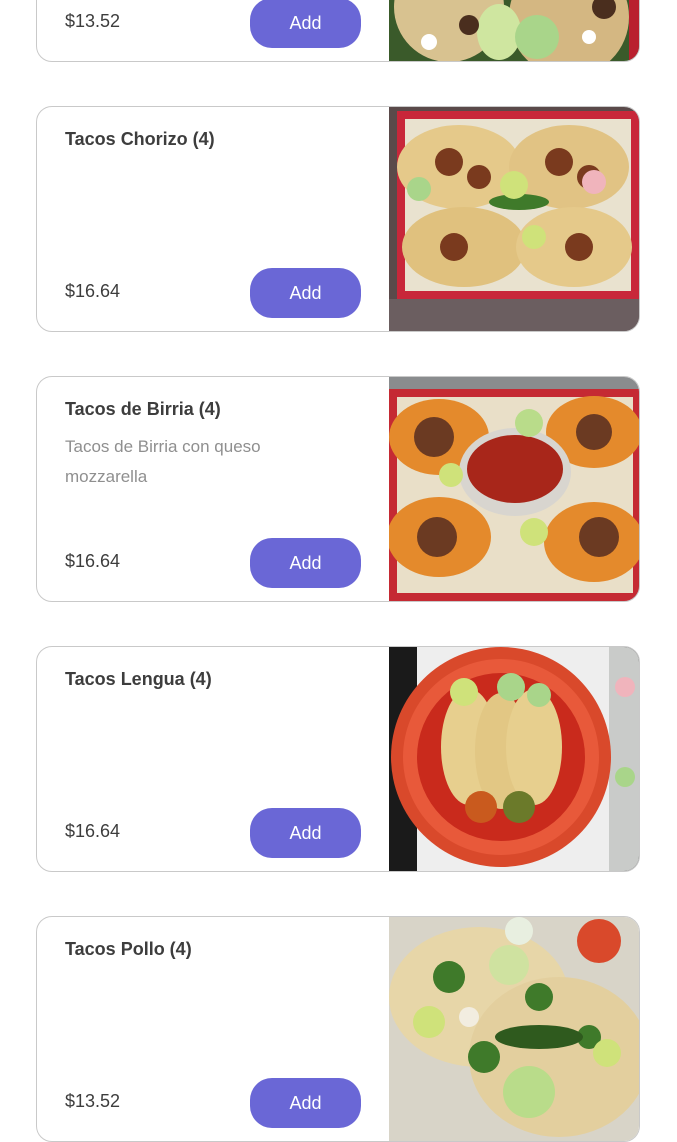 Image resolution: width=677 pixels, height=1142 pixels. I want to click on item-description: Tacos de Birria con queso mozzarella, so click(163, 461).